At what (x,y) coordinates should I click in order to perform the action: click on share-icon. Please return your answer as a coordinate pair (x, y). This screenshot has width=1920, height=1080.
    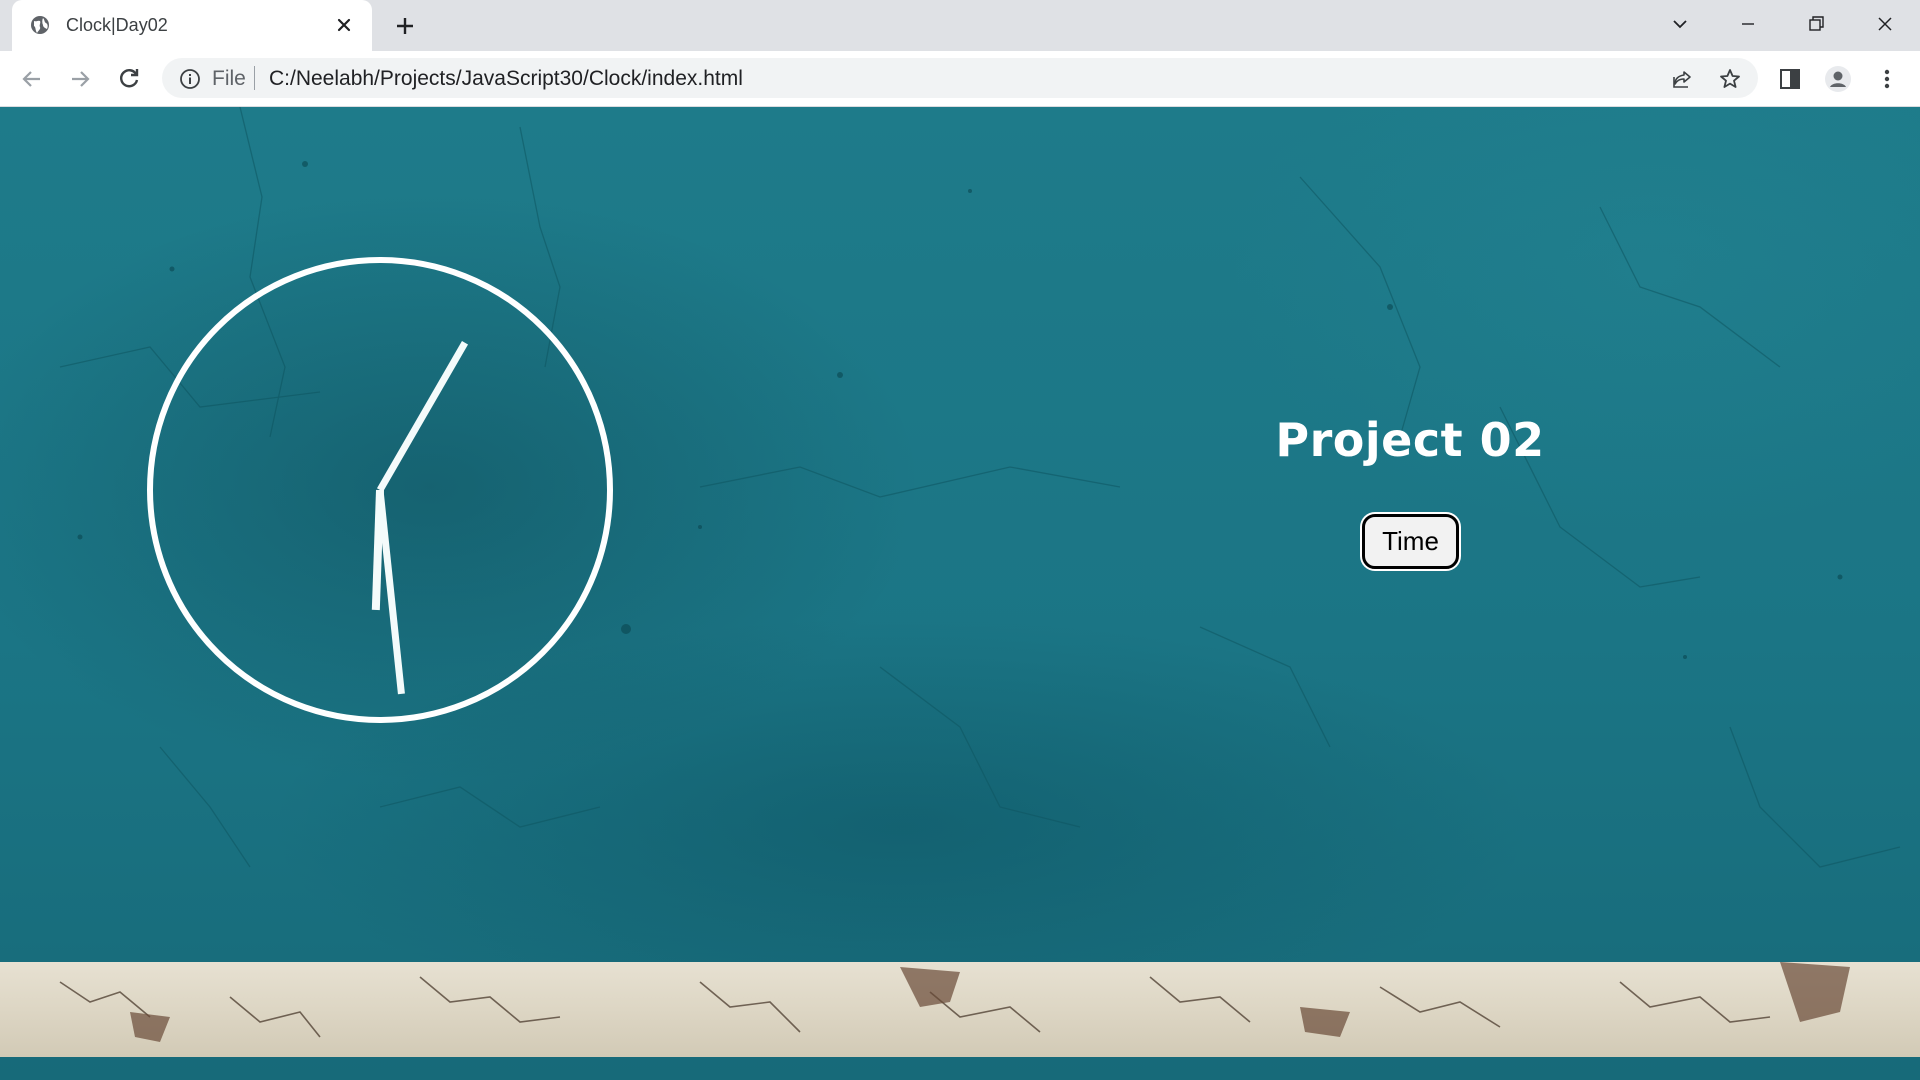
    Looking at the image, I should click on (1682, 79).